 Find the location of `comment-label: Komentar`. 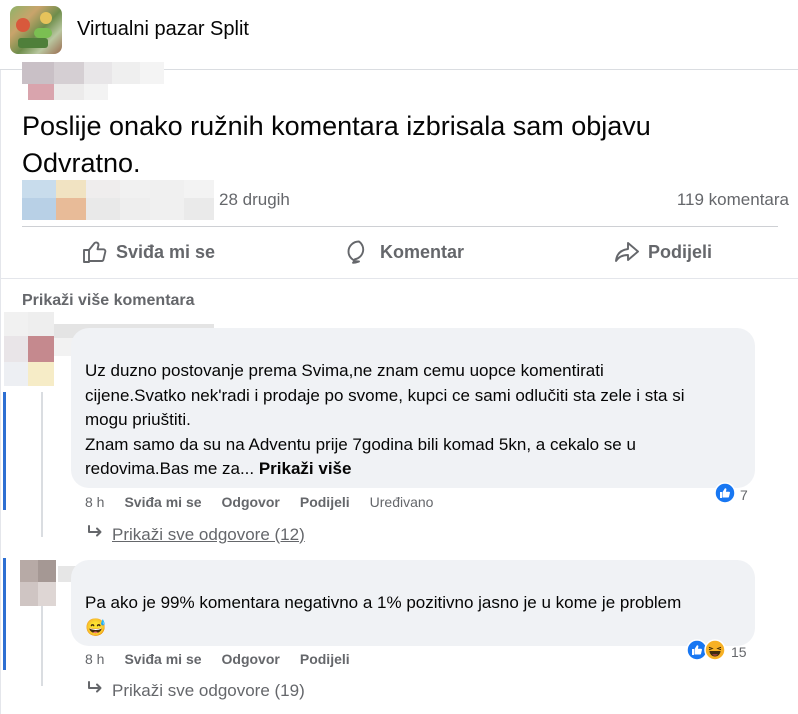

comment-label: Komentar is located at coordinates (422, 251).